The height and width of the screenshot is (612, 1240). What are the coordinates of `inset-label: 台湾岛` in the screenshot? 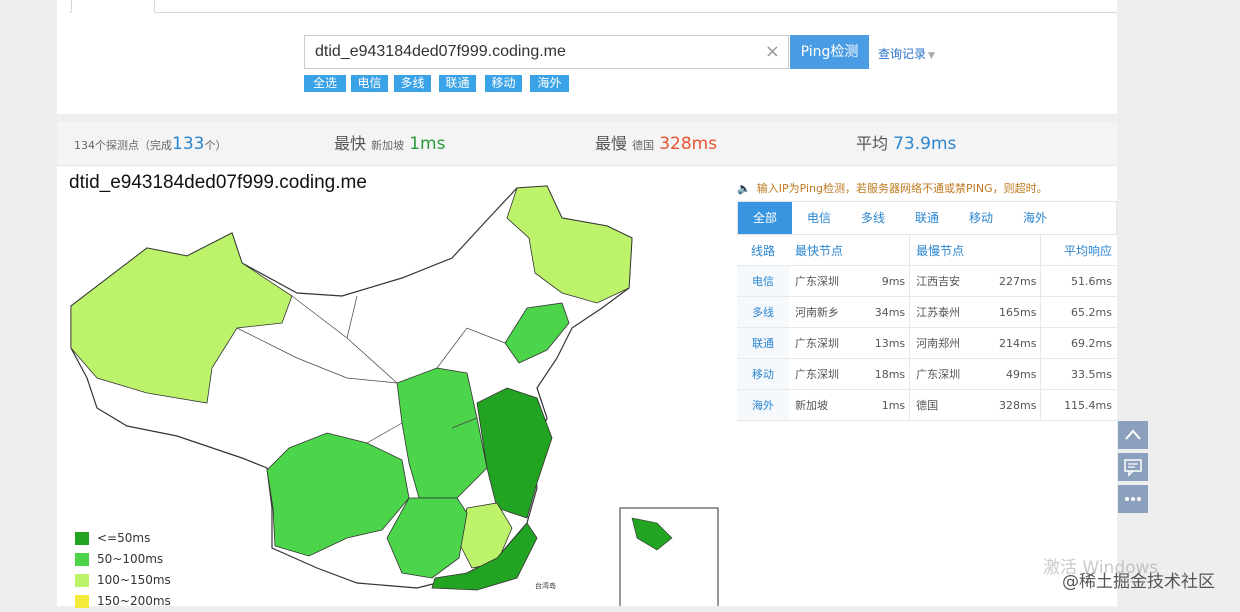 It's located at (545, 585).